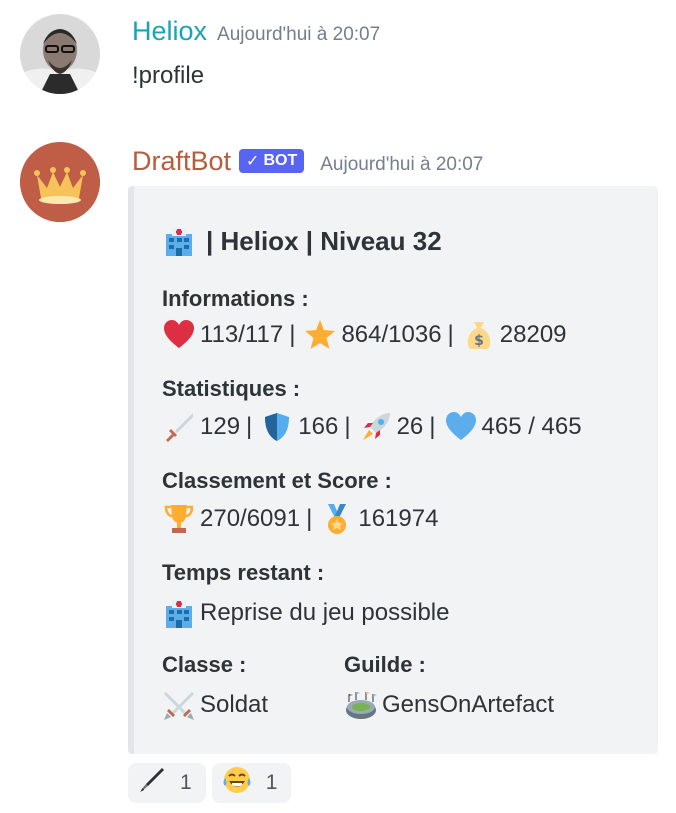 The image size is (676, 813). What do you see at coordinates (391, 334) in the screenshot?
I see `experience-value: 864/1036` at bounding box center [391, 334].